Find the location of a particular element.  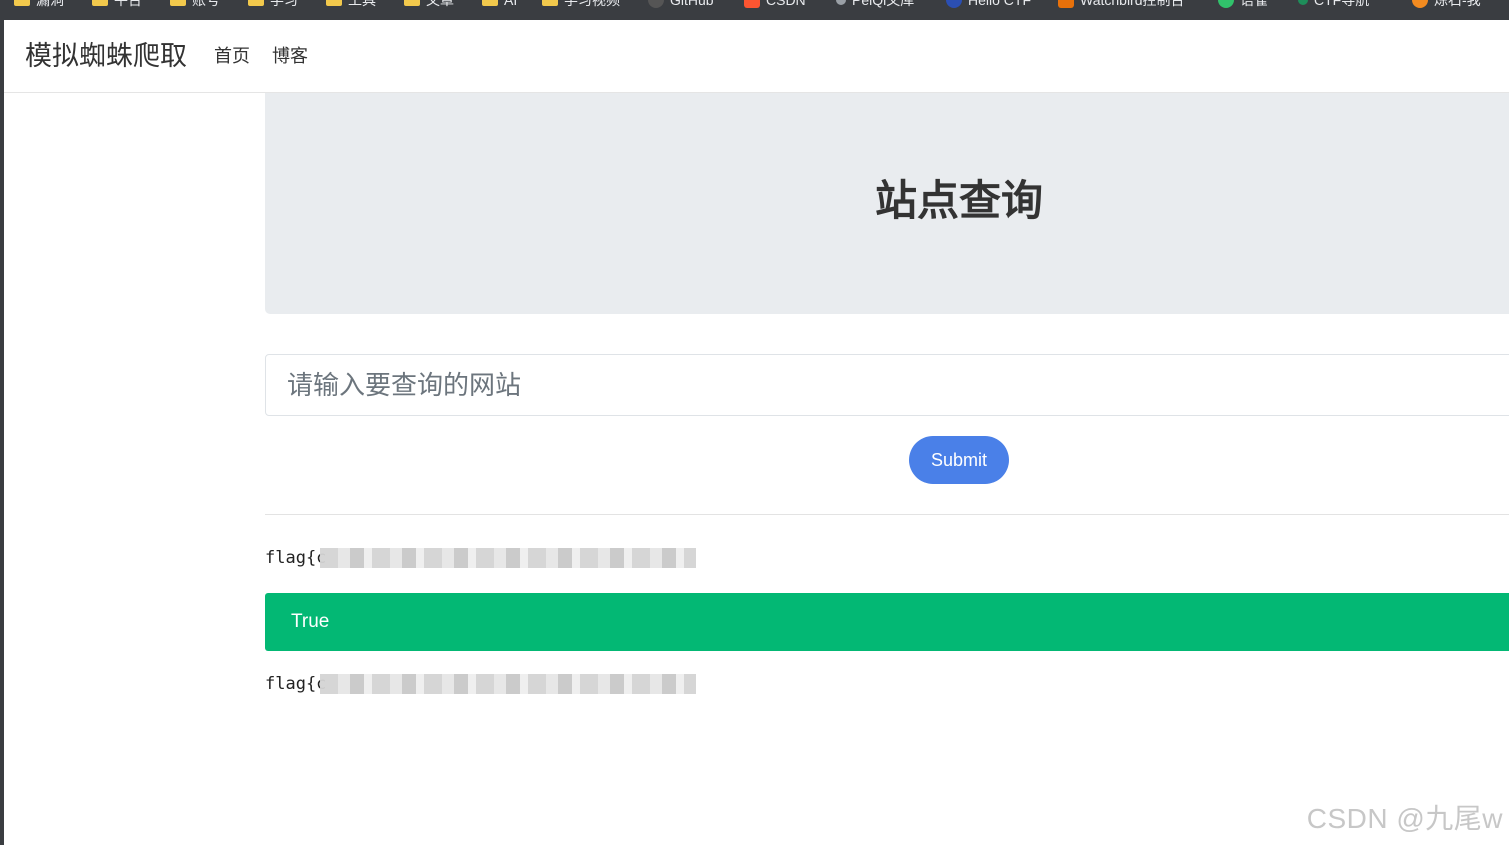

bookmark-item: GitHub is located at coordinates (681, 4).